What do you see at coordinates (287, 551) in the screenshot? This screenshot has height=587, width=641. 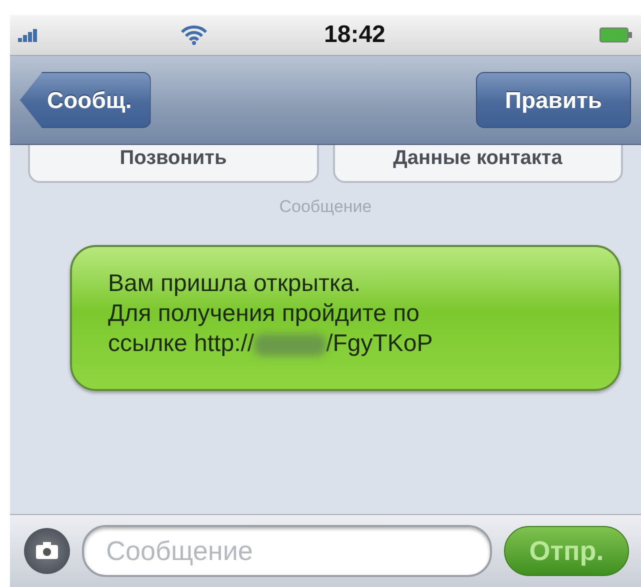 I see `message-input-field: Сообщение` at bounding box center [287, 551].